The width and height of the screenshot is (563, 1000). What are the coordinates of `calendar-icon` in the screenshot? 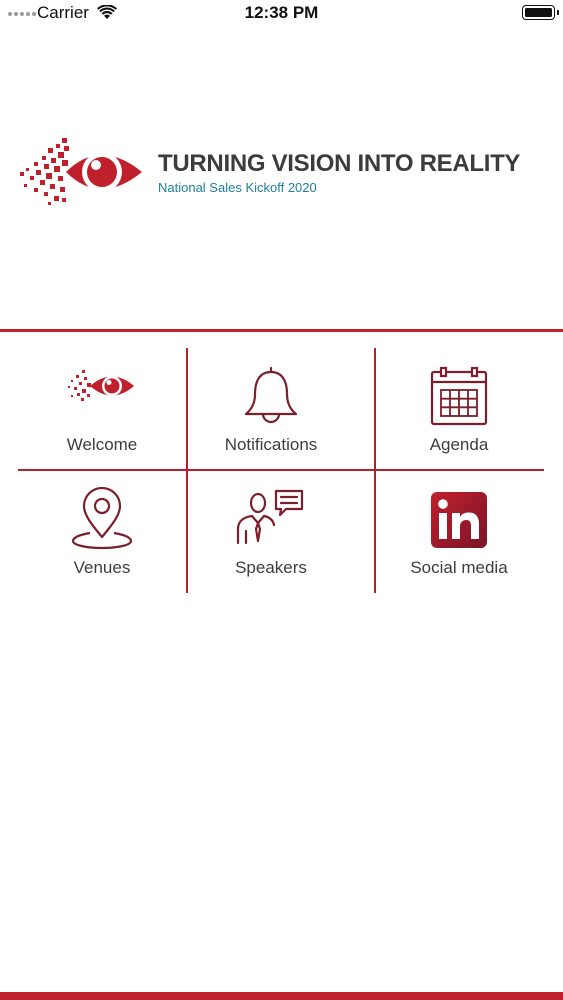 It's located at (459, 396).